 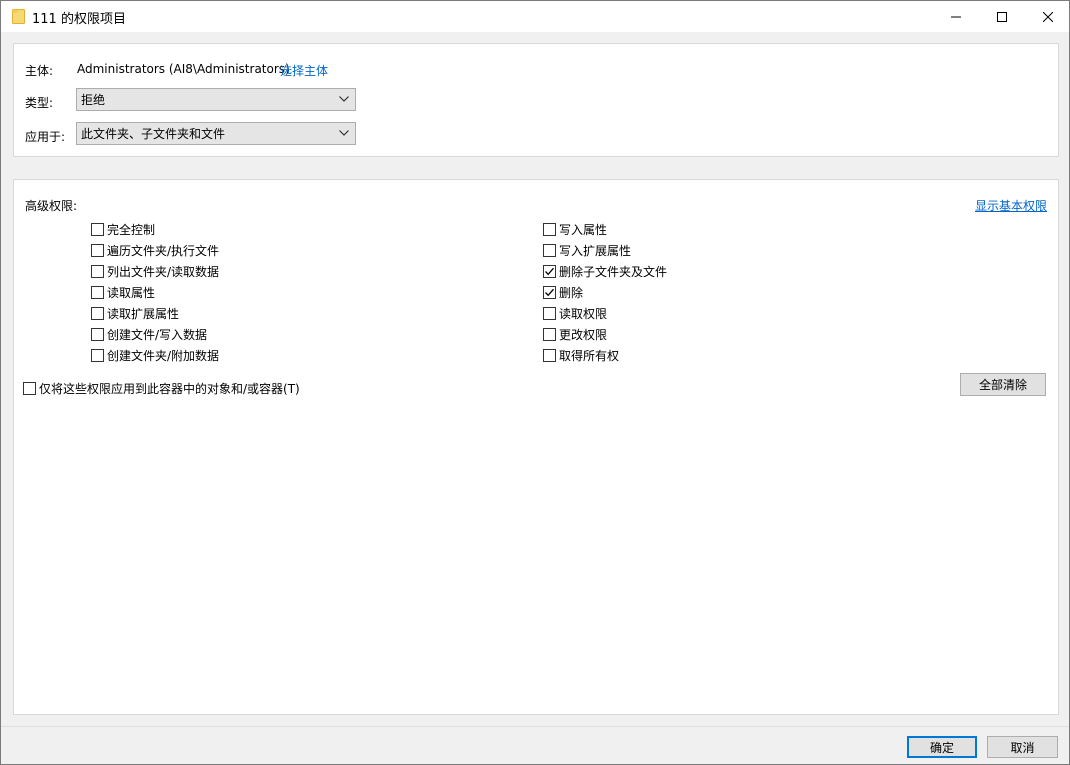 What do you see at coordinates (304, 70) in the screenshot?
I see `select-principal-link: 选择主体` at bounding box center [304, 70].